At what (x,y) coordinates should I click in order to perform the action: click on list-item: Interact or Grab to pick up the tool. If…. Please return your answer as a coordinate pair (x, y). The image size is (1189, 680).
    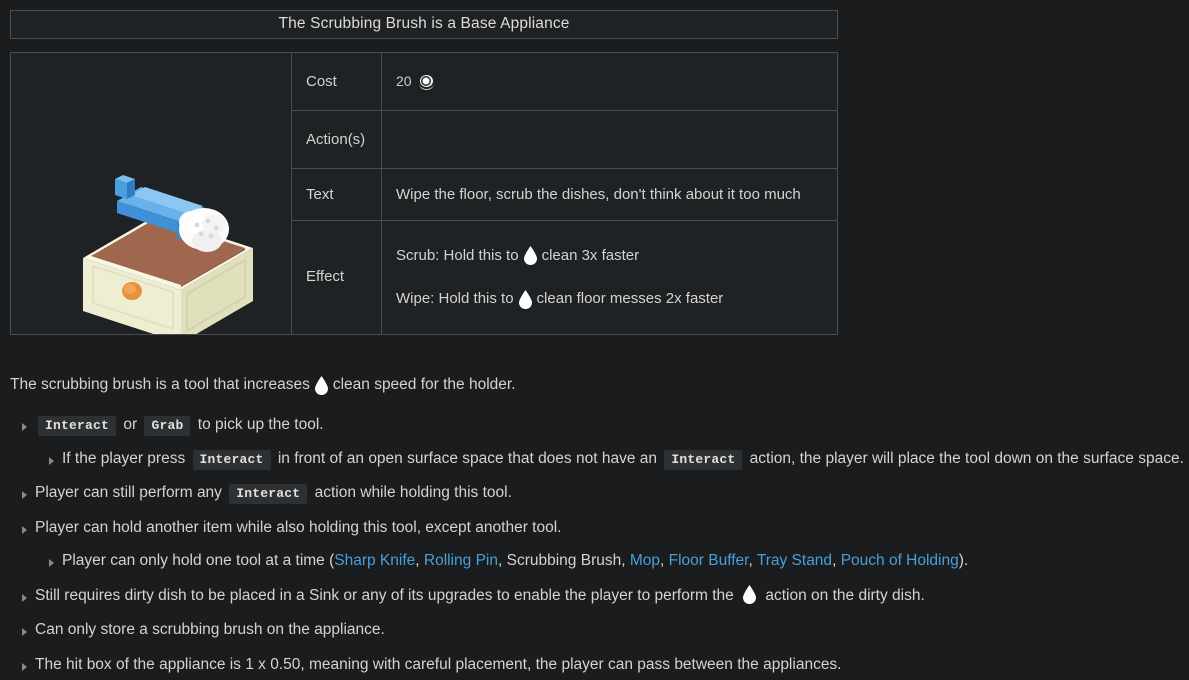
    Looking at the image, I should click on (597, 442).